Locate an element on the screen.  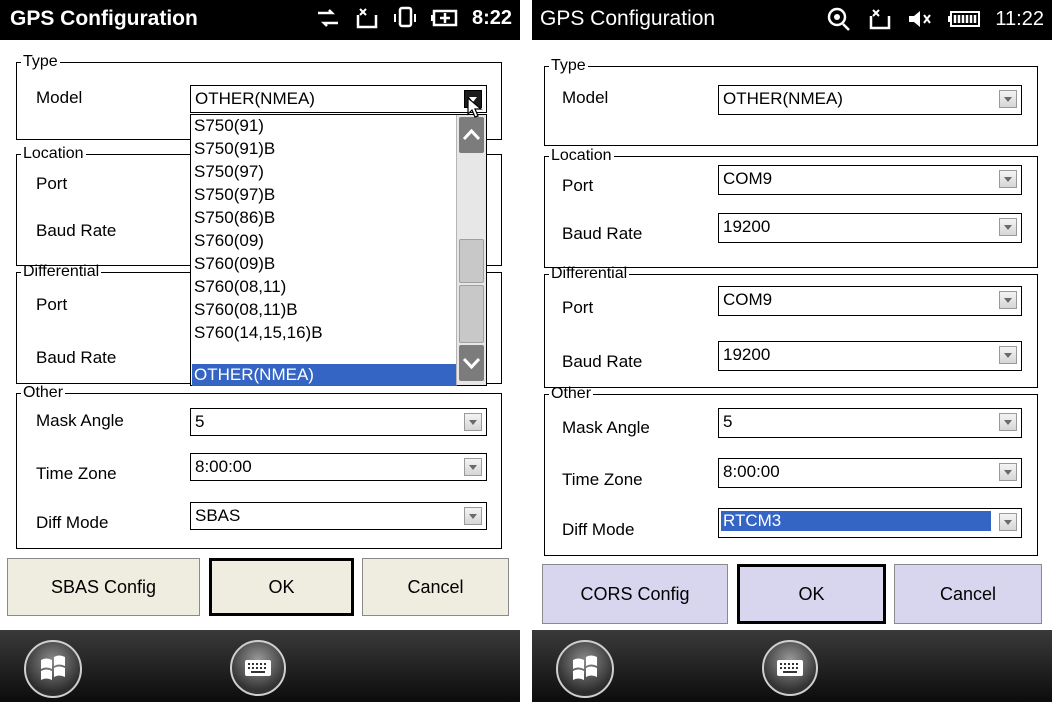
differential-port-select: COM9 is located at coordinates (870, 301).